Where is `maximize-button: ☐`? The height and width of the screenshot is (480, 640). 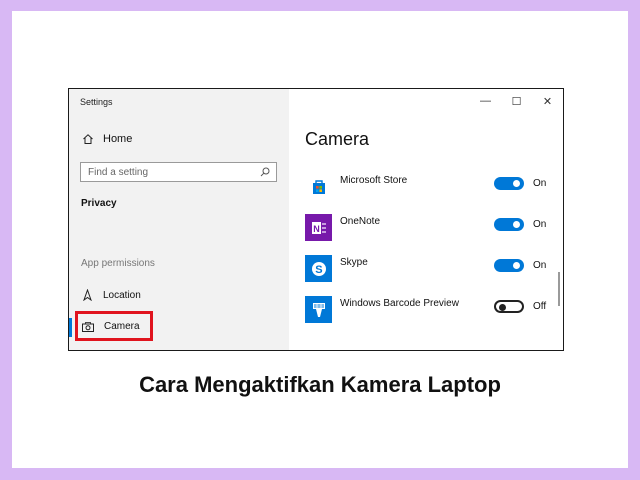 maximize-button: ☐ is located at coordinates (516, 101).